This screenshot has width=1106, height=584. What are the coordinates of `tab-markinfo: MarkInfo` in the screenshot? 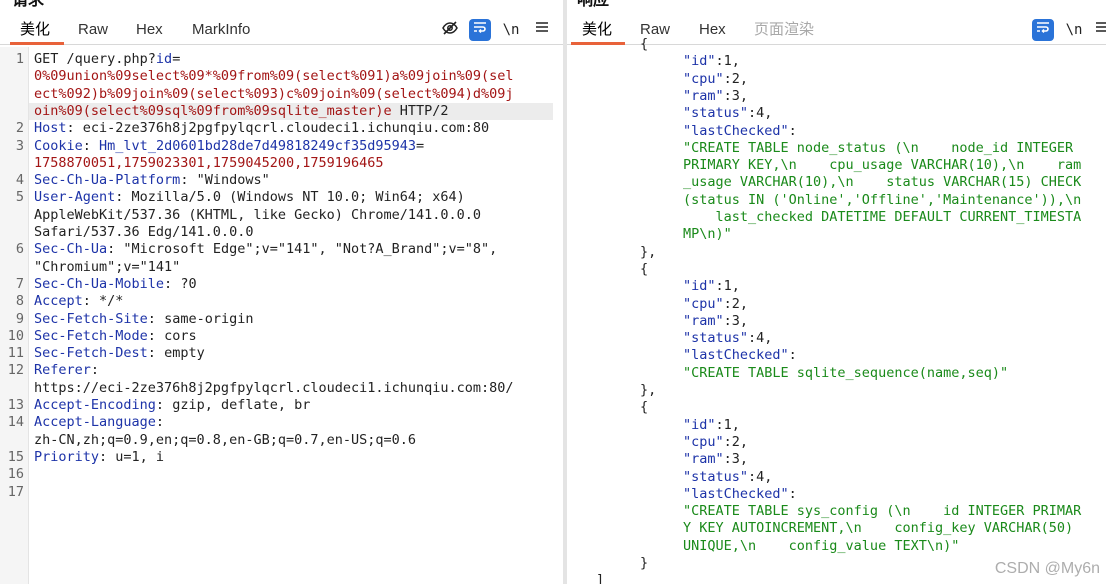 It's located at (221, 30).